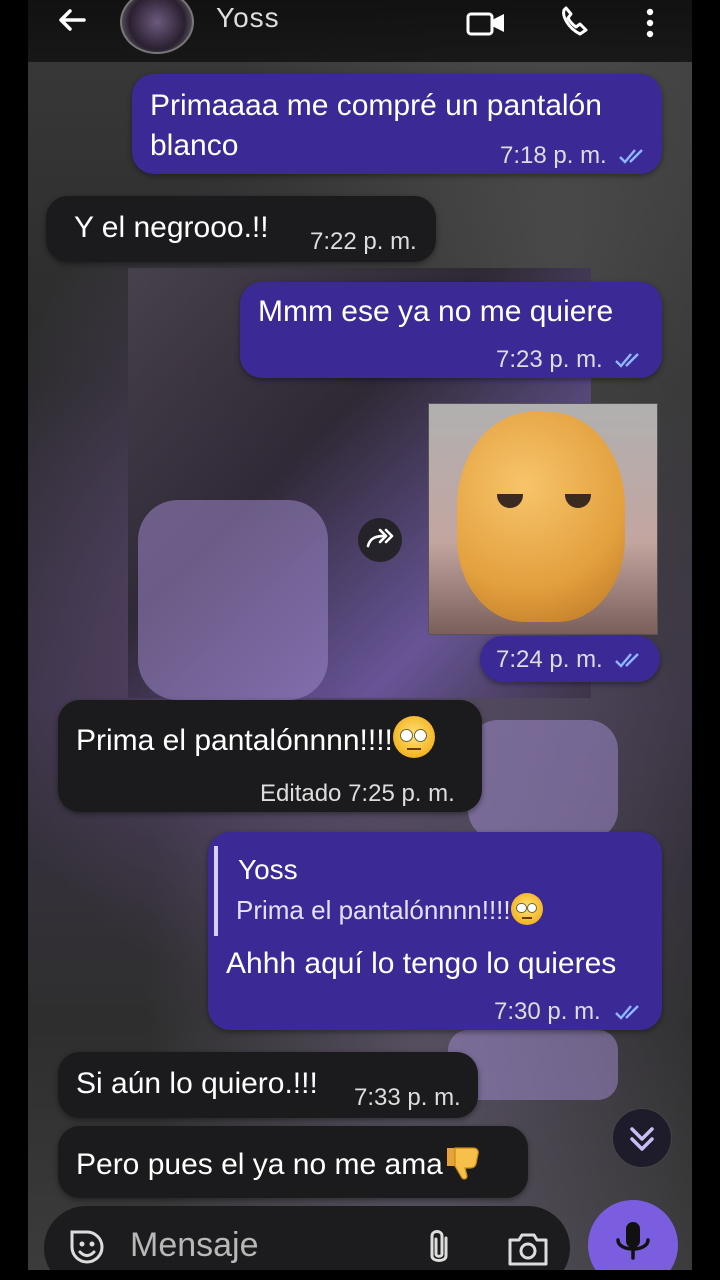 This screenshot has height=1280, width=720. I want to click on message-text: Mmm ese ya no me quiere, so click(436, 311).